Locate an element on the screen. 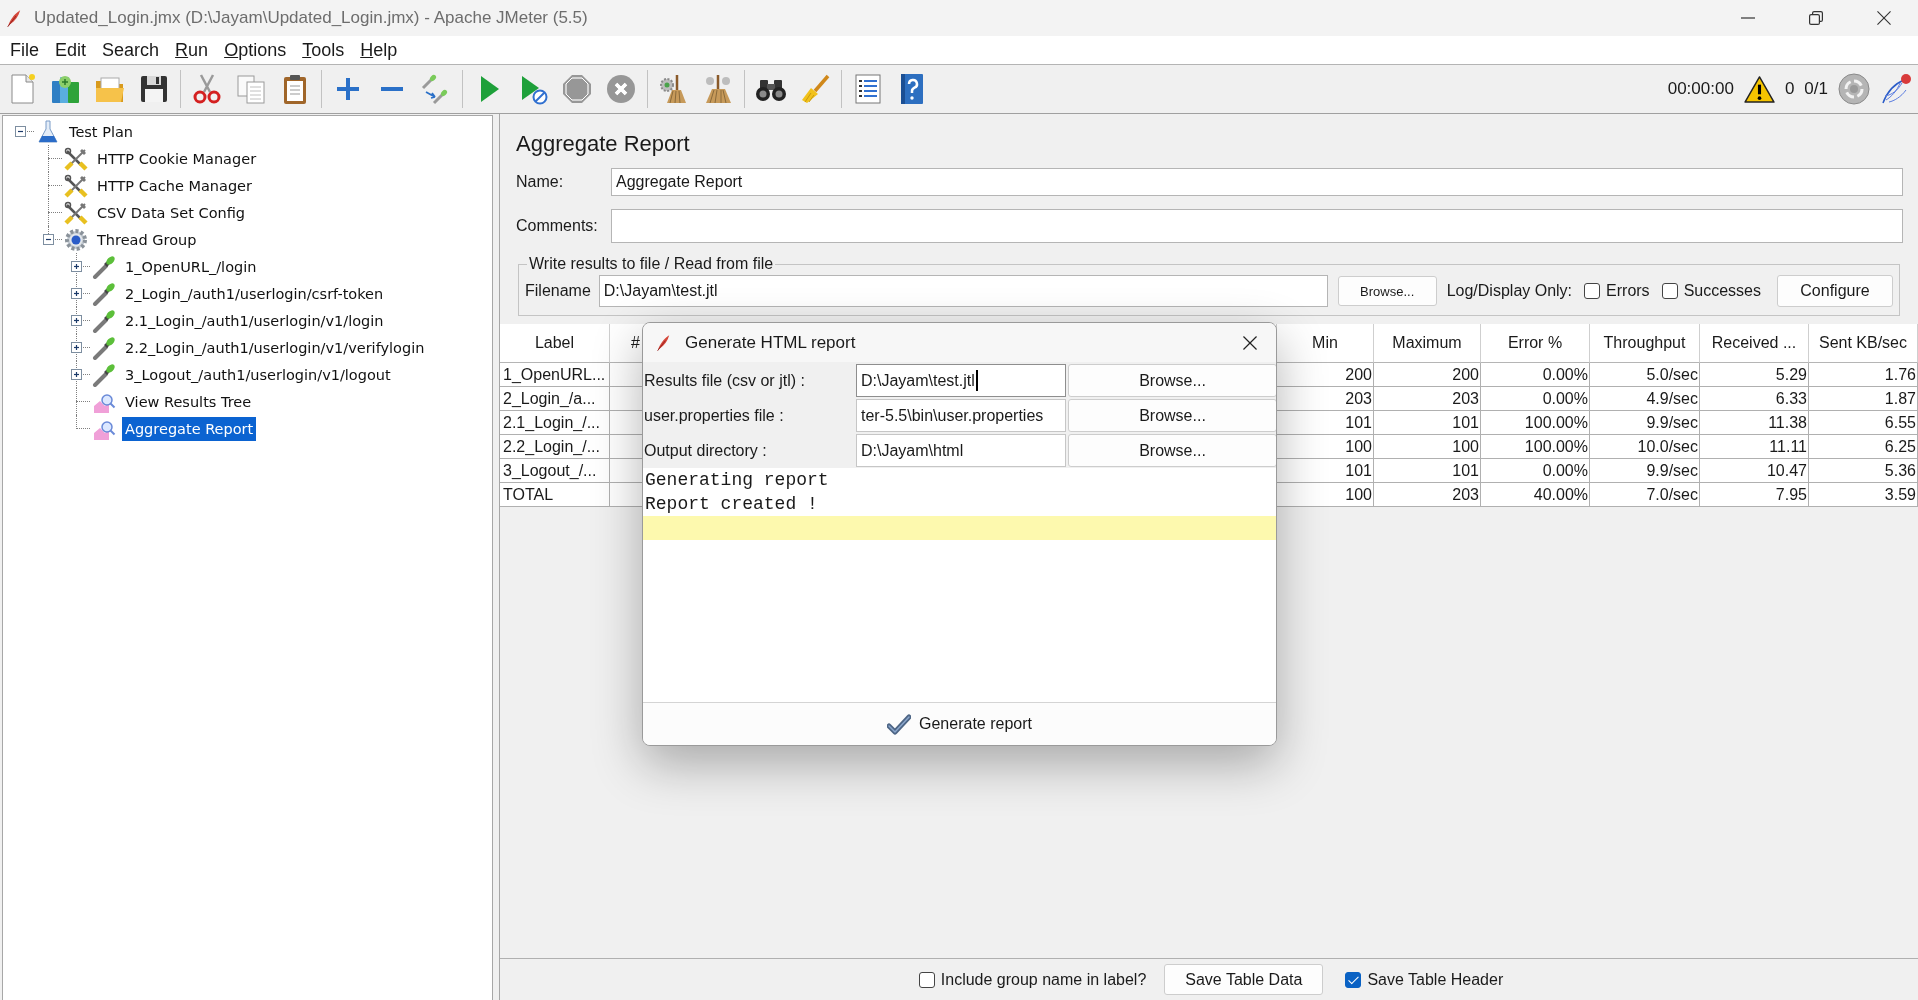 The image size is (1918, 1000). menu-item: Edit is located at coordinates (71, 50).